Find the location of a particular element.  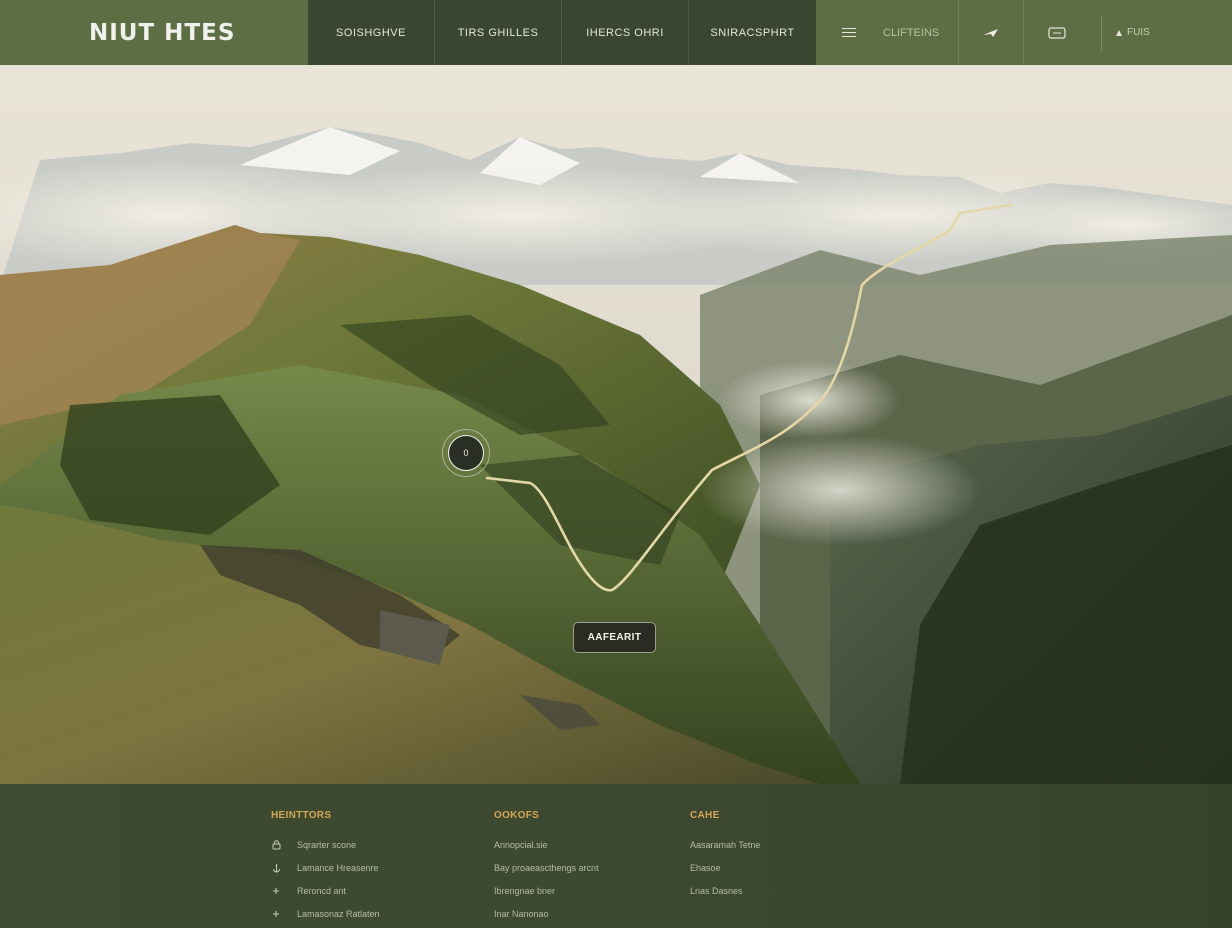

footer-link: Inar Nanonao is located at coordinates (546, 913).